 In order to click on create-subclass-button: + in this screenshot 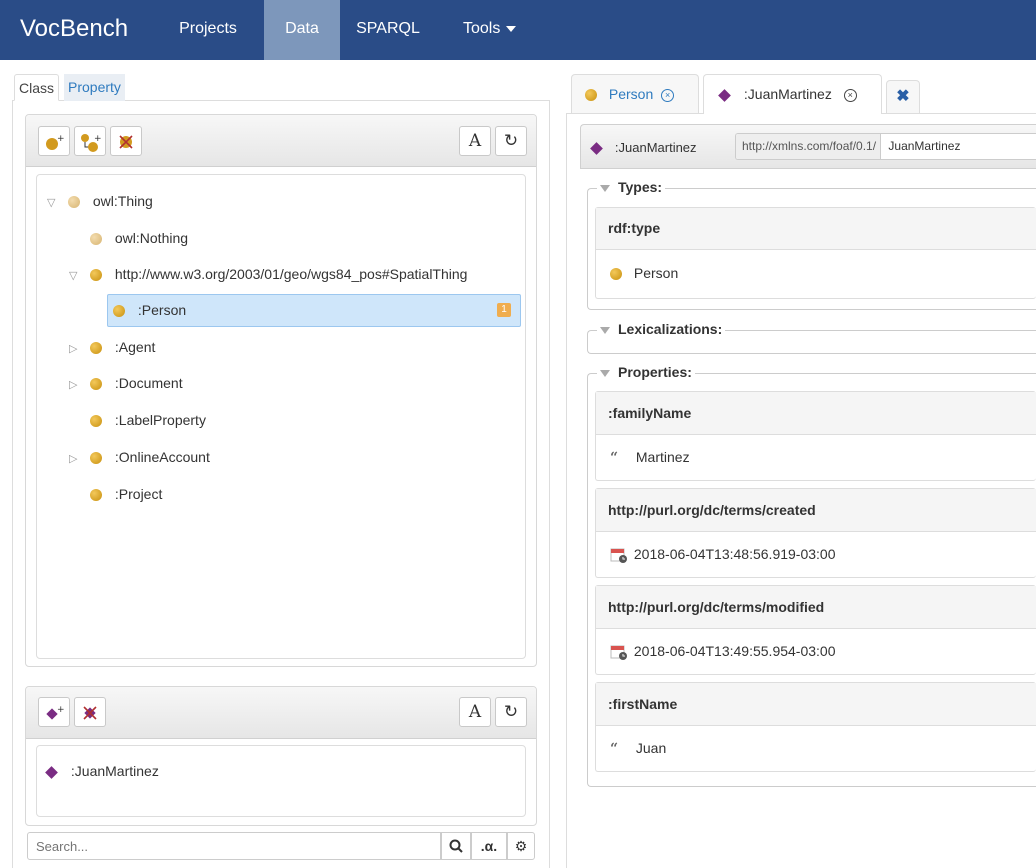, I will do `click(90, 141)`.